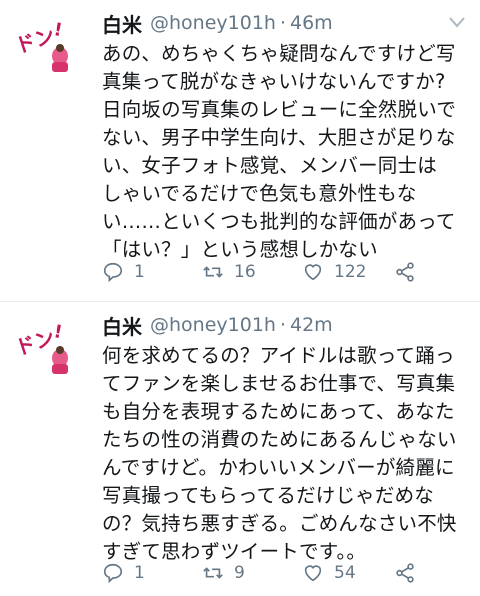 The width and height of the screenshot is (480, 596). I want to click on tweet-actions: 1 16 122, so click(286, 272).